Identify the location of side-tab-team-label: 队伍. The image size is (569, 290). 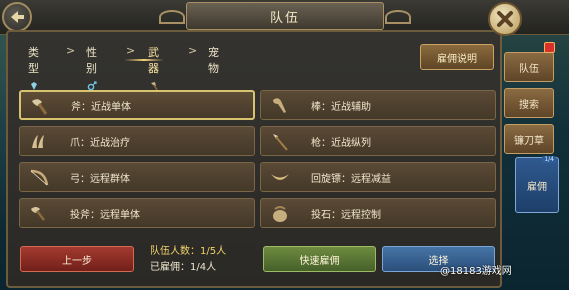
(529, 69).